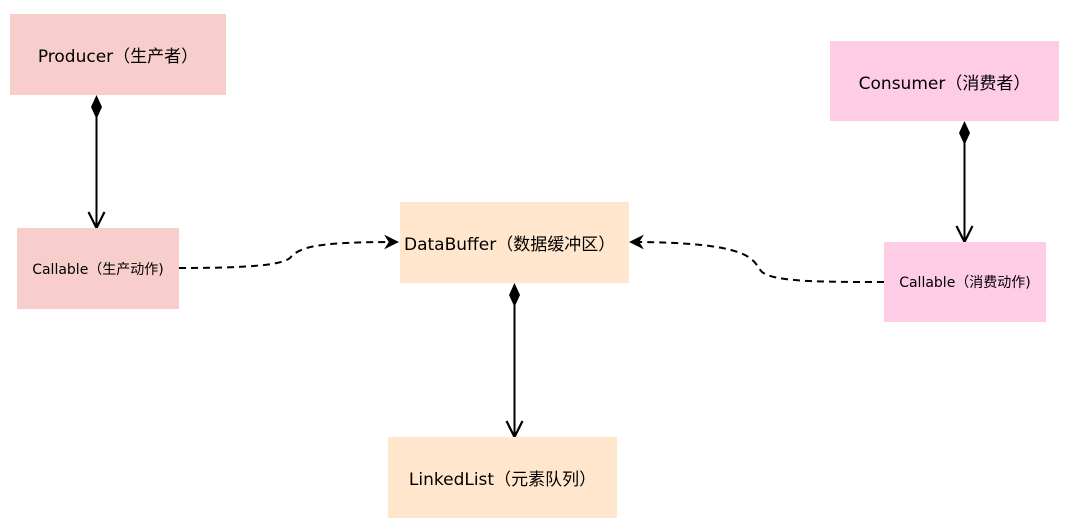 The width and height of the screenshot is (1076, 526). I want to click on linkedlist-label: LinkedList（元素队列）, so click(502, 480).